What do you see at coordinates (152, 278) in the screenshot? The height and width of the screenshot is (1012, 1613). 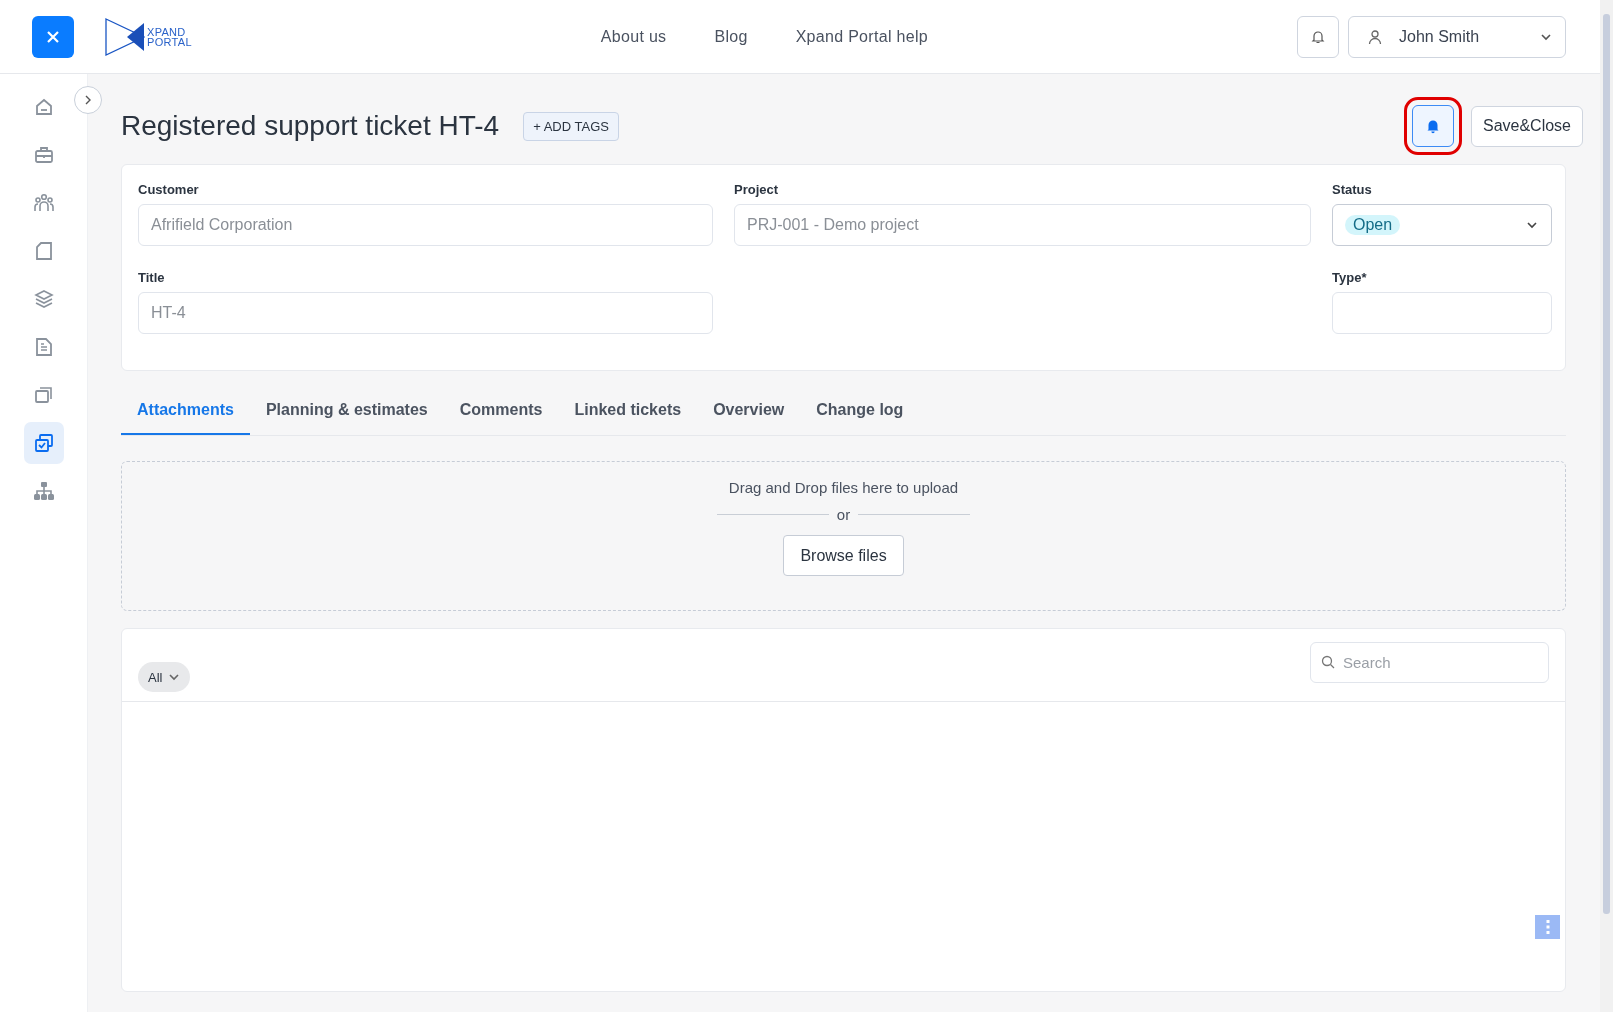 I see `field-label: Title` at bounding box center [152, 278].